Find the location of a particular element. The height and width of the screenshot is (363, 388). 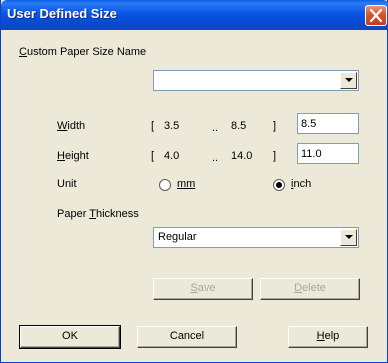

window-title: User Defined Size is located at coordinates (62, 13).